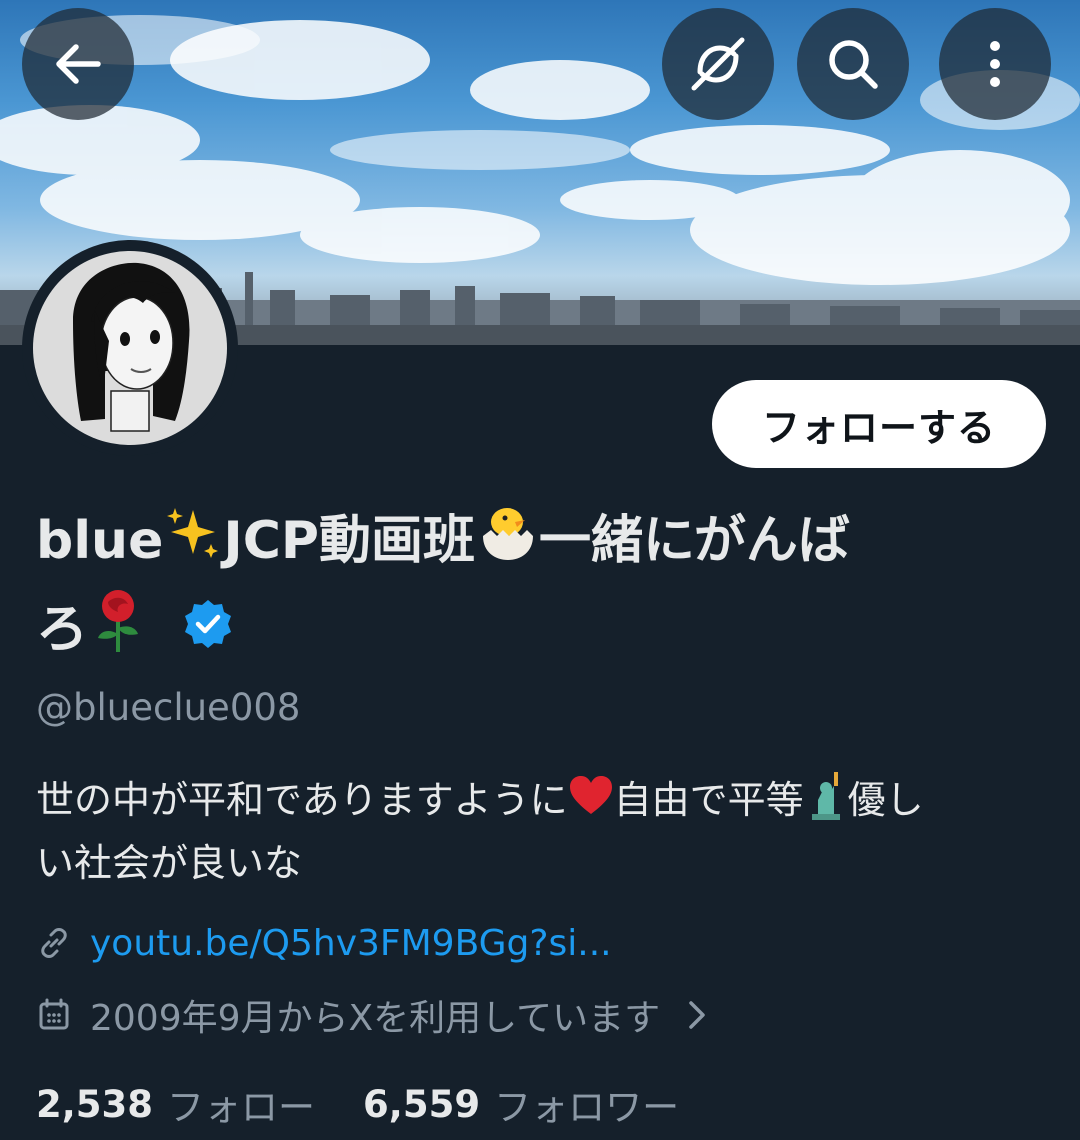  I want to click on link-icon, so click(54, 943).